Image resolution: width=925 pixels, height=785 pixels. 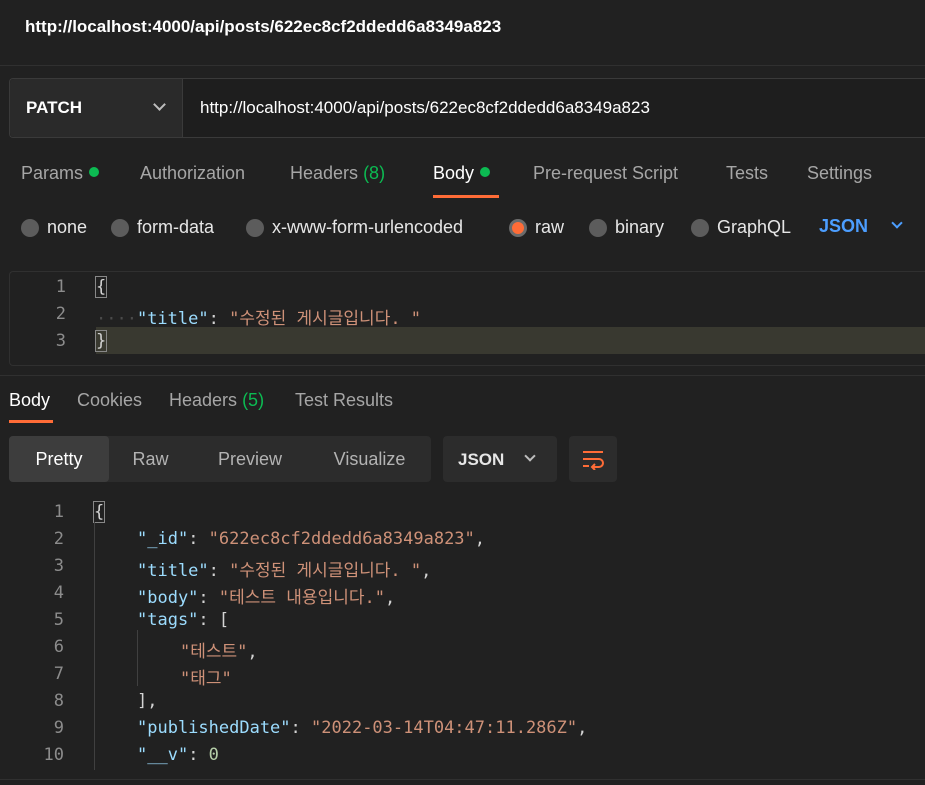 What do you see at coordinates (206, 679) in the screenshot?
I see `json-string: "태그"` at bounding box center [206, 679].